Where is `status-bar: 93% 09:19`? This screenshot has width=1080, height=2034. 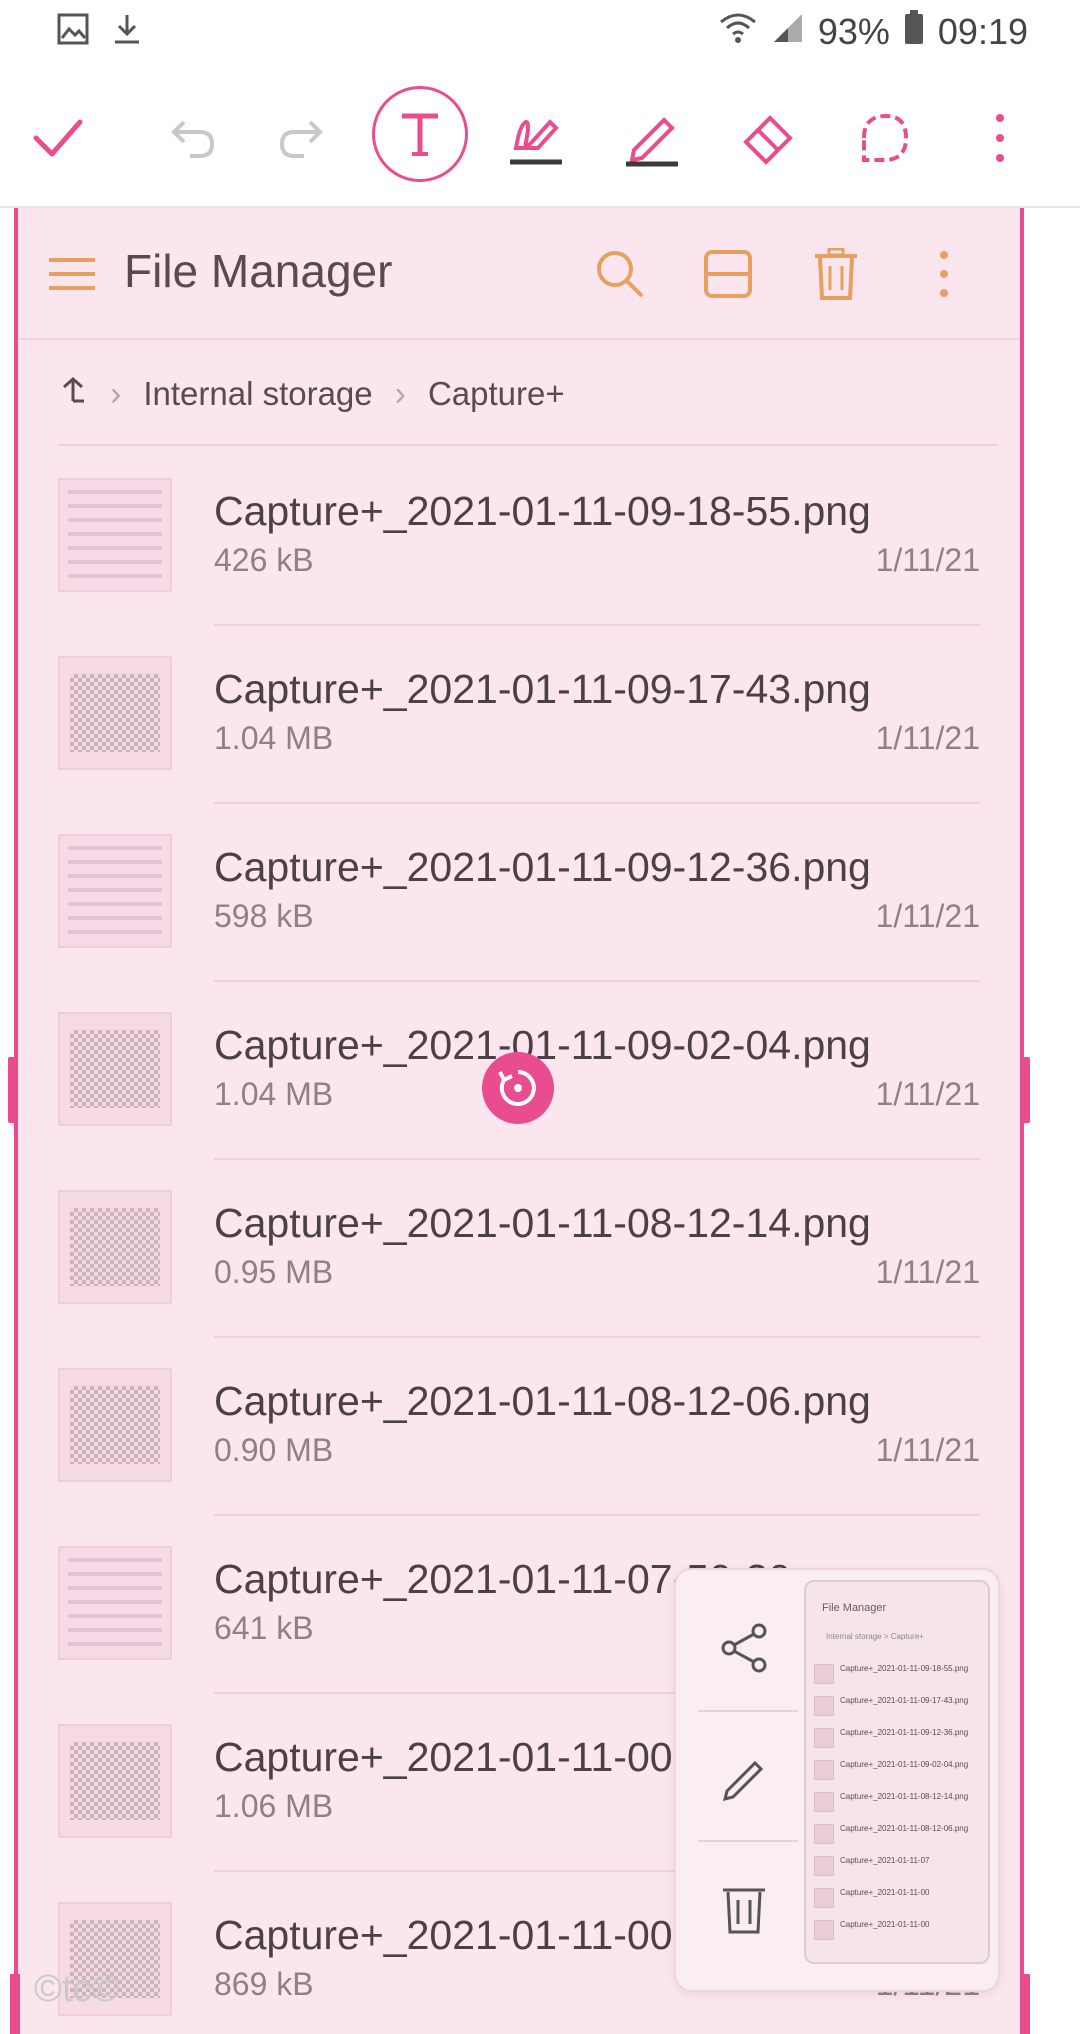
status-bar: 93% 09:19 is located at coordinates (540, 32).